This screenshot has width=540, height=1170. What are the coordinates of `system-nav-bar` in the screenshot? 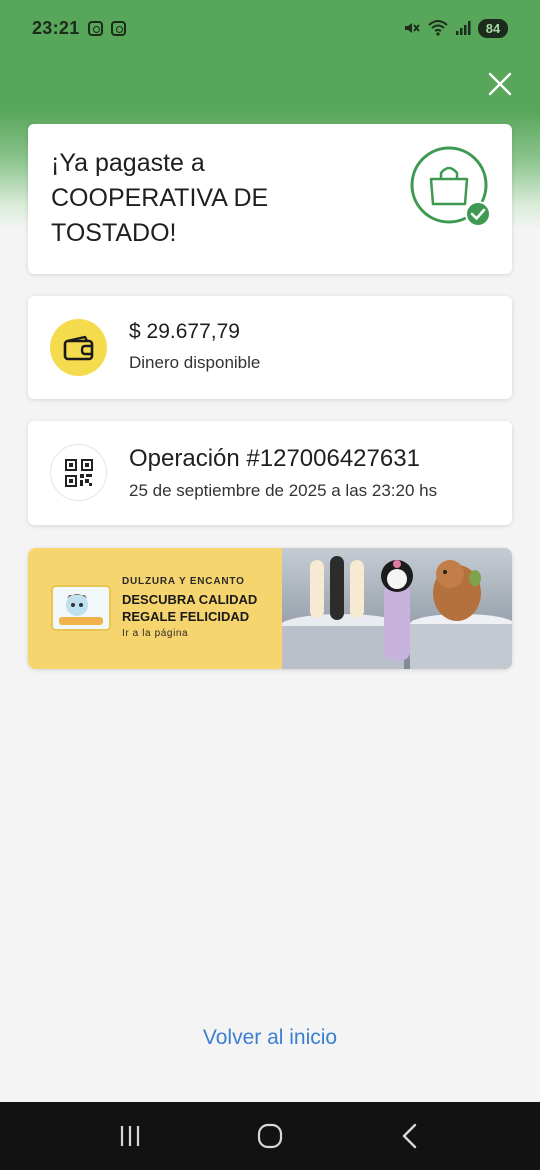 It's located at (270, 1136).